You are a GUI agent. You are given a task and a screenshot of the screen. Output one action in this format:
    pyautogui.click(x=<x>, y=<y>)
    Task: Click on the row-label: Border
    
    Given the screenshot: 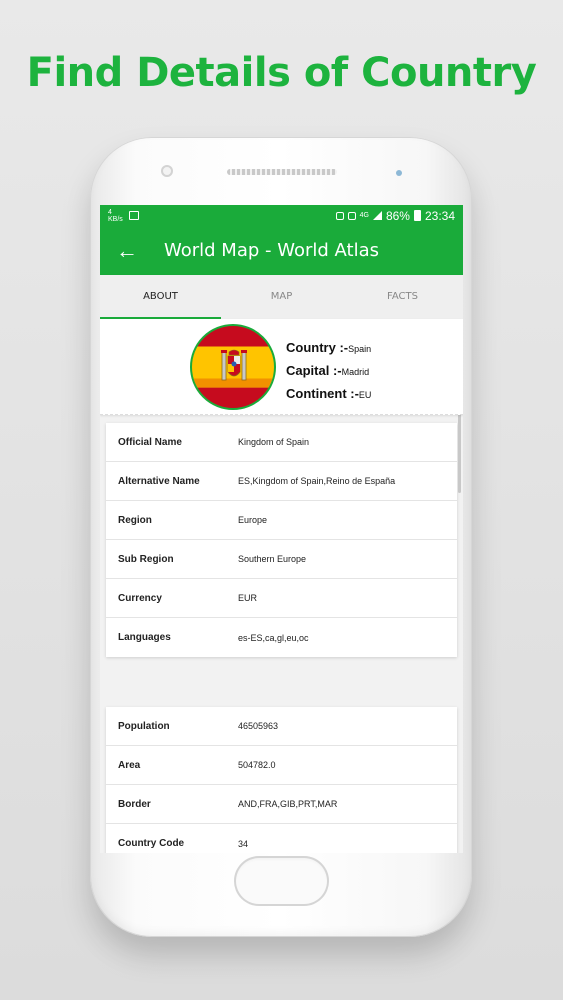 What is the action you would take?
    pyautogui.click(x=134, y=804)
    